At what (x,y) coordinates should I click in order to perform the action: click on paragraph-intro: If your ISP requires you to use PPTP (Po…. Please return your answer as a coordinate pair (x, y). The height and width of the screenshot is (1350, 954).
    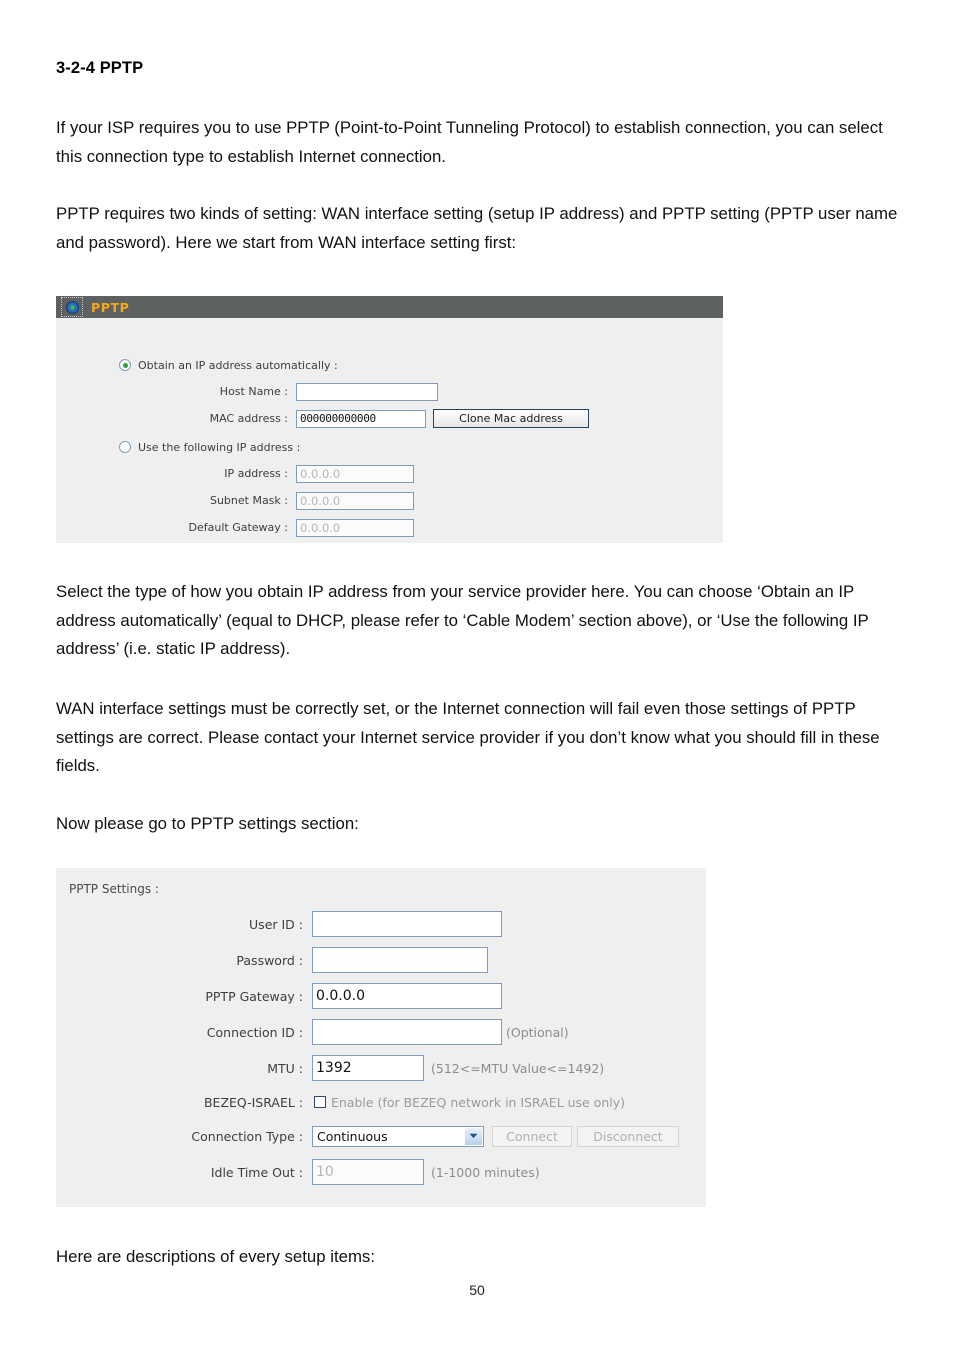
    Looking at the image, I should click on (469, 142).